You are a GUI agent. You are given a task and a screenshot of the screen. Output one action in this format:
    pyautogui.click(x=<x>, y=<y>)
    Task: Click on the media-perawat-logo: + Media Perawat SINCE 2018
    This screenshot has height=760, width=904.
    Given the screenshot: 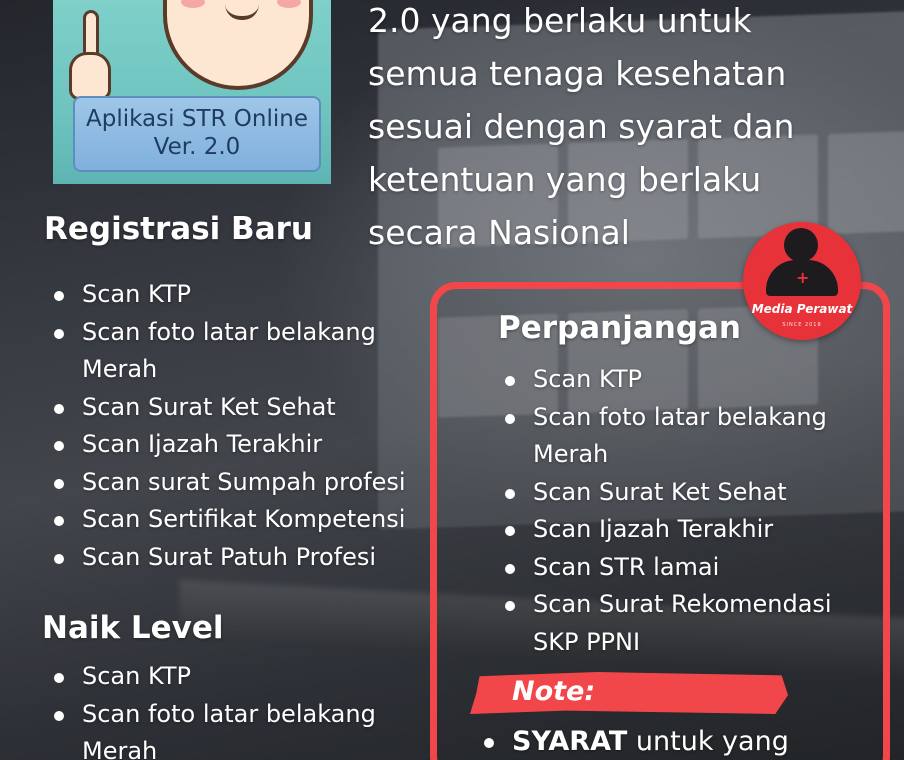 What is the action you would take?
    pyautogui.click(x=802, y=281)
    